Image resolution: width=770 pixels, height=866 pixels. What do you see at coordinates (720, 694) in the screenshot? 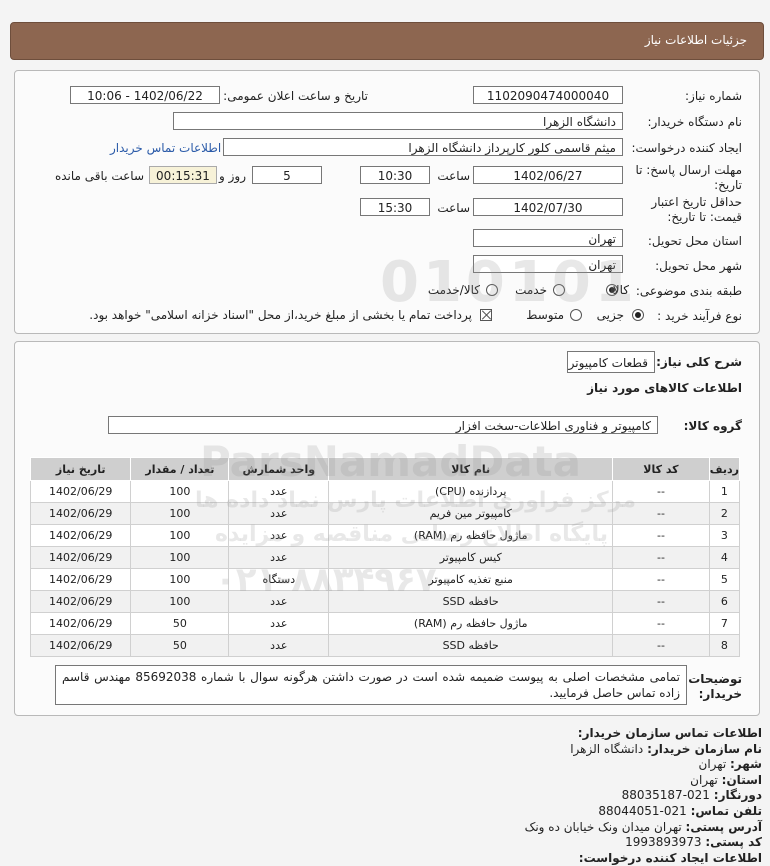
I see `buyer-notes-label-2: خریدار:` at bounding box center [720, 694].